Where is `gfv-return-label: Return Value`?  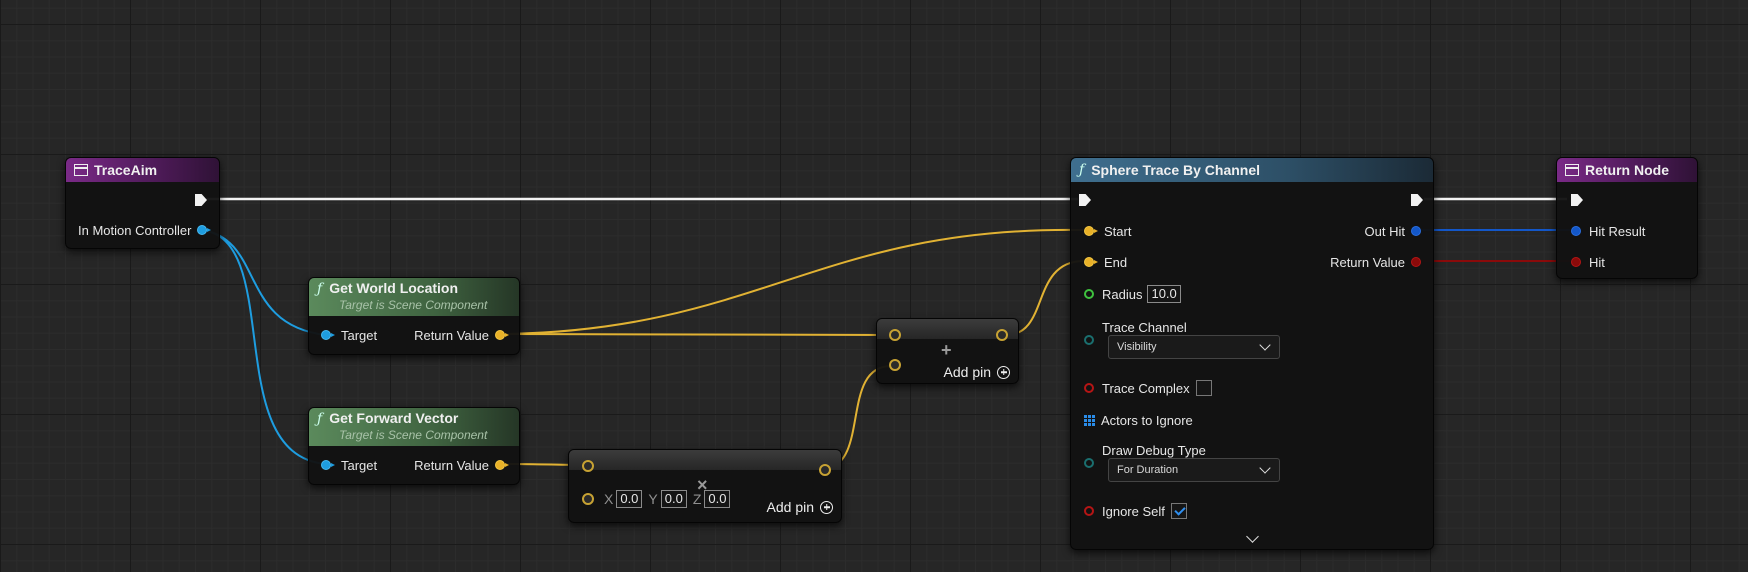
gfv-return-label: Return Value is located at coordinates (451, 465).